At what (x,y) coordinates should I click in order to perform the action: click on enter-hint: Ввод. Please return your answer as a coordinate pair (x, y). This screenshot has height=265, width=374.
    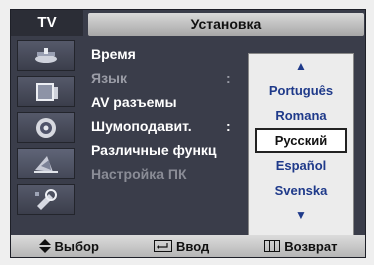
    Looking at the image, I should click on (181, 246).